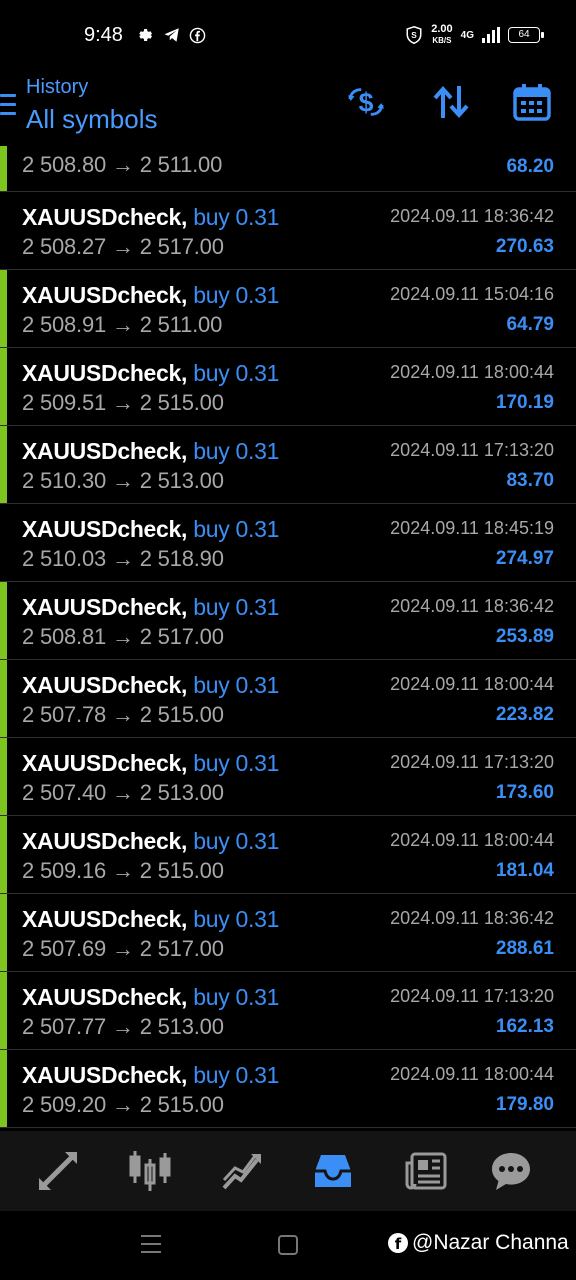  Describe the element at coordinates (64, 324) in the screenshot. I see `open-price: 2 508.91` at that location.